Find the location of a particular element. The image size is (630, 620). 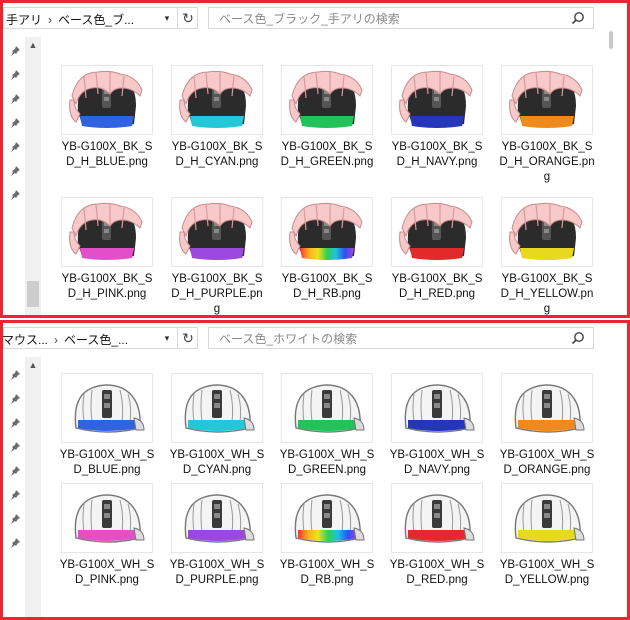

file-item: YB-G100X_BK_SD_H_RB.png is located at coordinates (327, 249).